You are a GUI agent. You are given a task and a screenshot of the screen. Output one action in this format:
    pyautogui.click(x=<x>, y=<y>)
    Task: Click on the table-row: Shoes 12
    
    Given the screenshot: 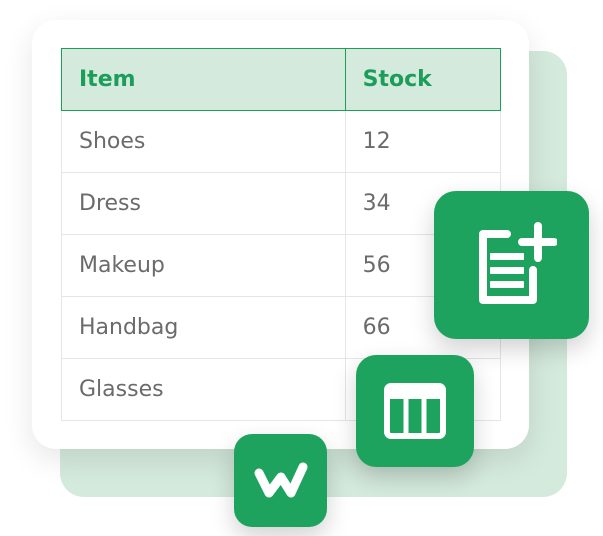 What is the action you would take?
    pyautogui.click(x=281, y=141)
    